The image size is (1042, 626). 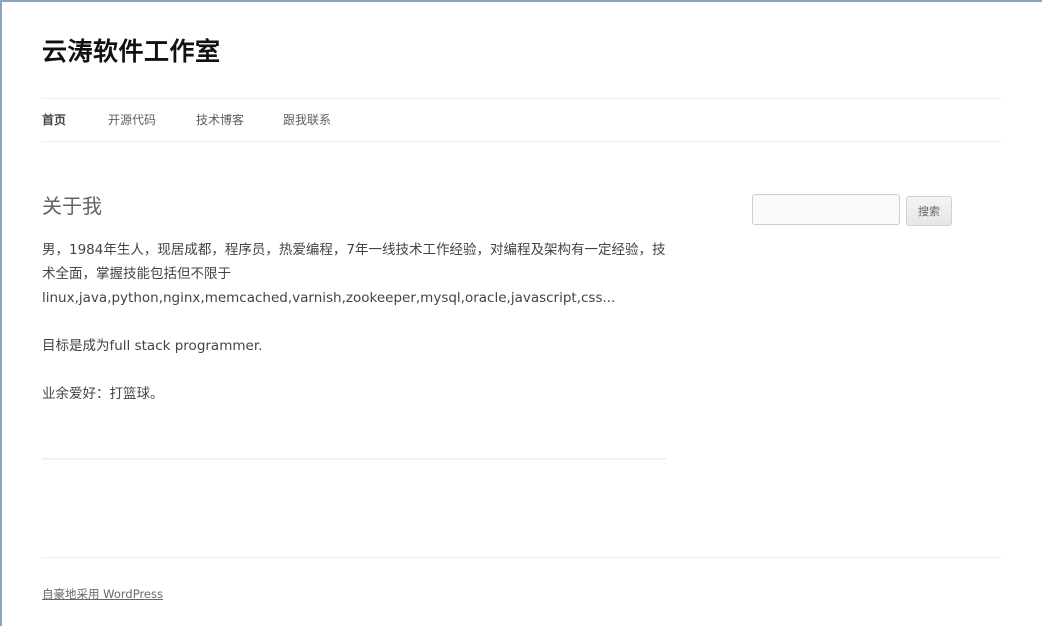 I want to click on nav-item-home: 首页, so click(x=54, y=120).